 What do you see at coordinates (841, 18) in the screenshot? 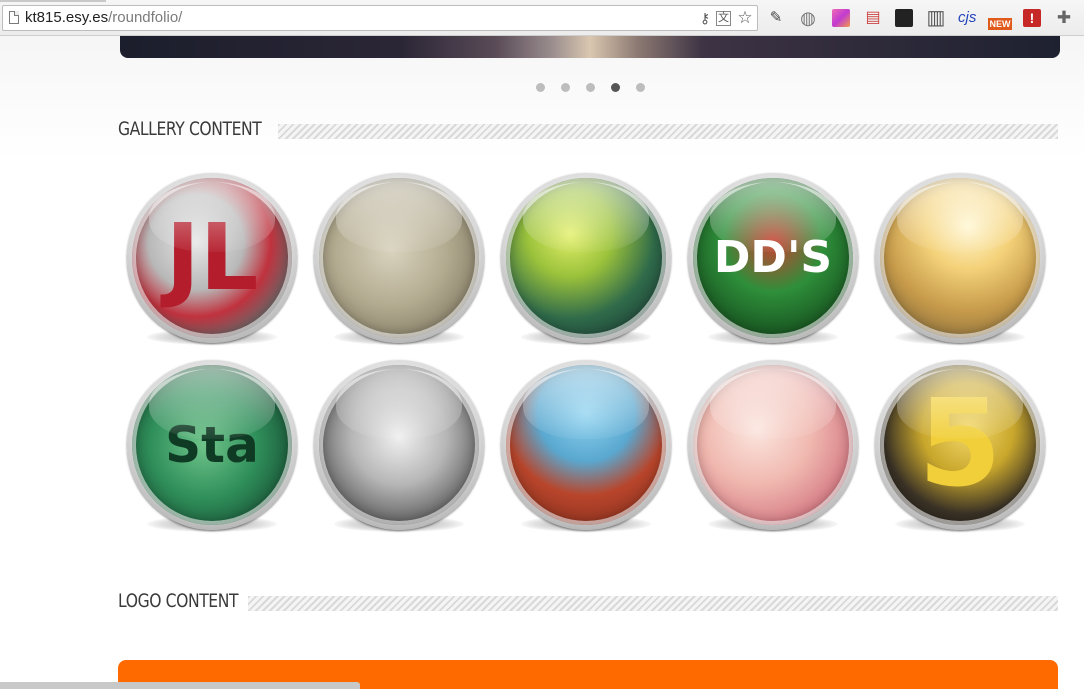
I see `color-palette-icon` at bounding box center [841, 18].